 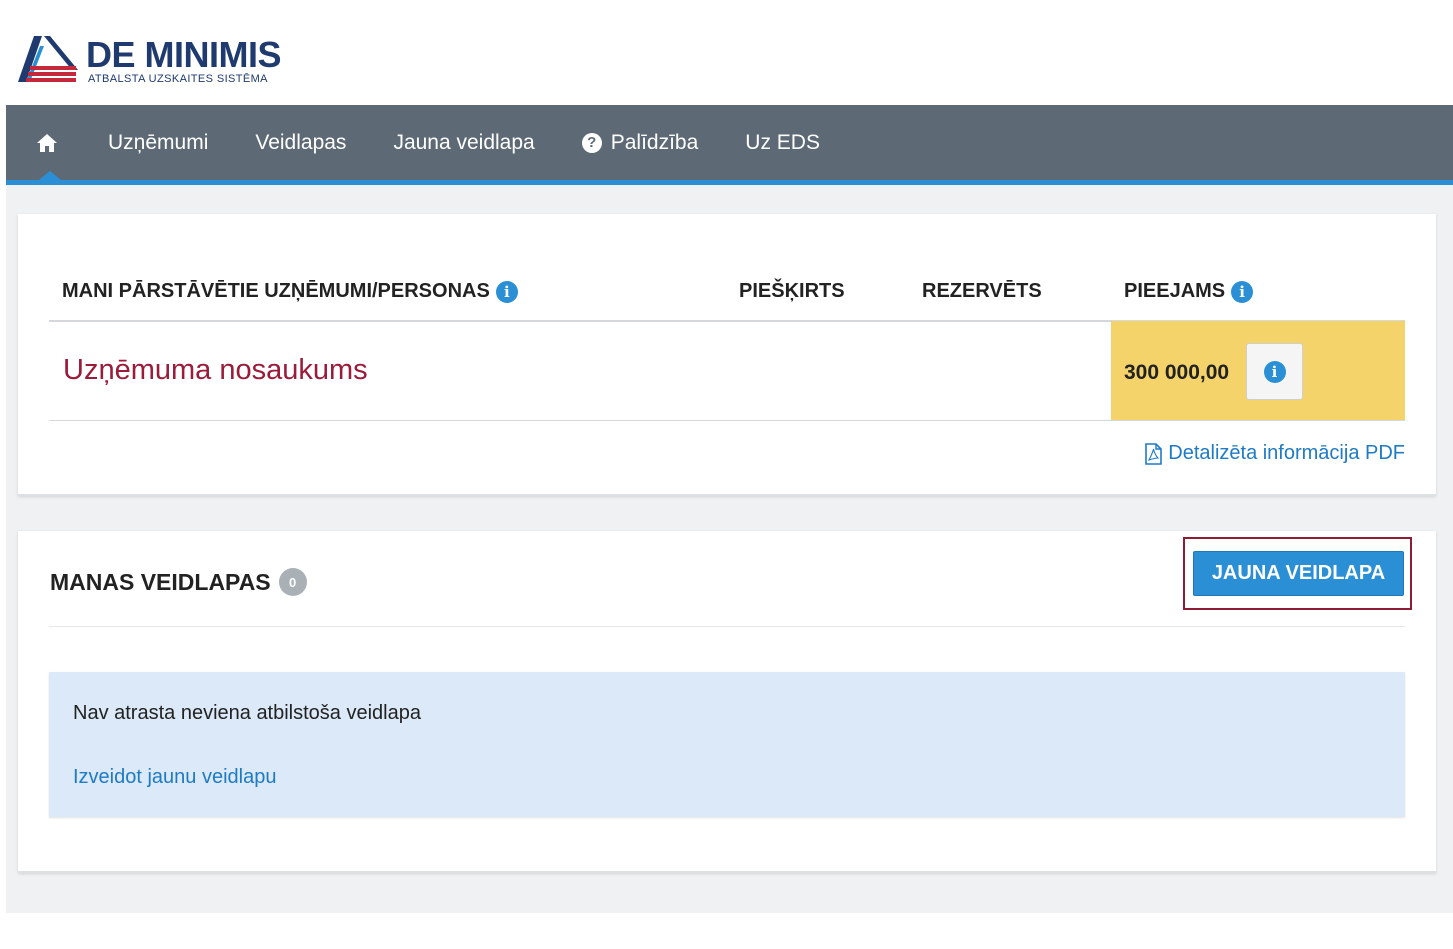 What do you see at coordinates (178, 79) in the screenshot?
I see `logo-subtitle: ATBALSTA UZSKAITES SISTĒMA` at bounding box center [178, 79].